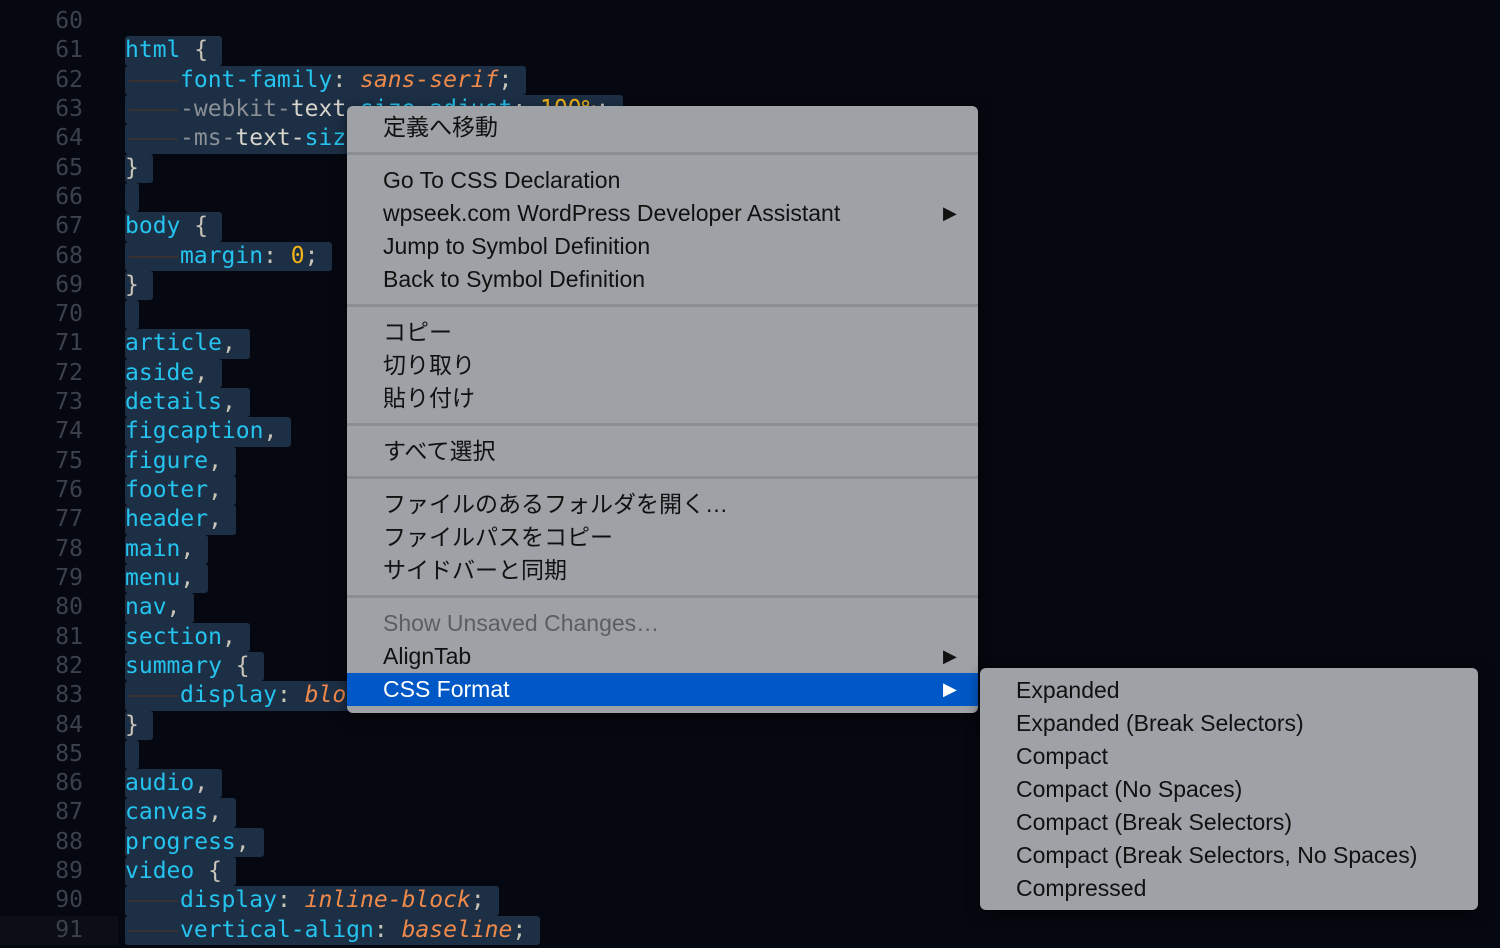 The width and height of the screenshot is (1500, 948). What do you see at coordinates (662, 689) in the screenshot?
I see `menu-item-css-format: CSS Format ▶` at bounding box center [662, 689].